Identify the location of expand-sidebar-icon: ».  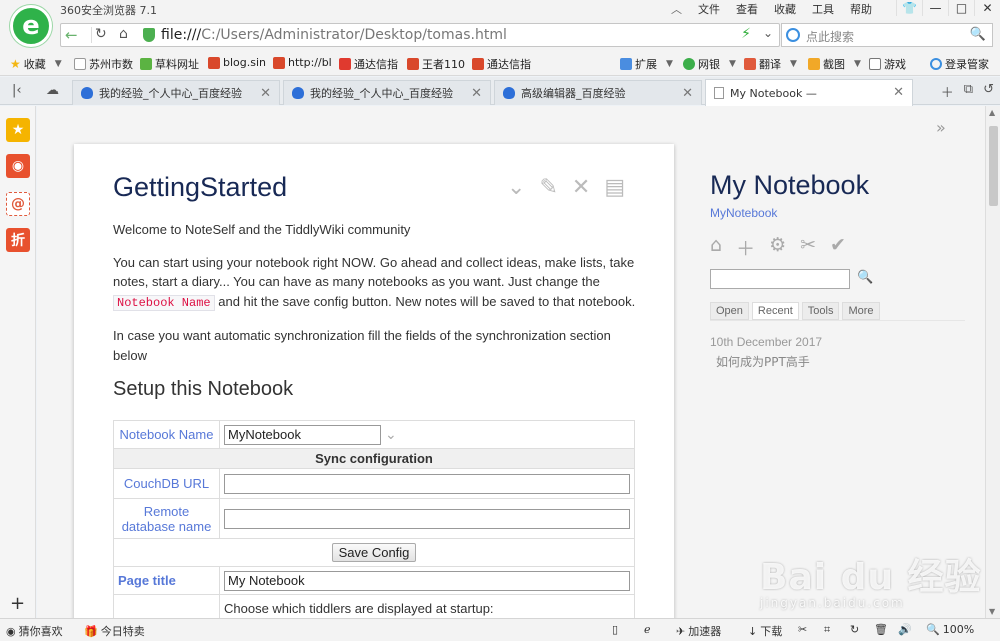
(941, 127).